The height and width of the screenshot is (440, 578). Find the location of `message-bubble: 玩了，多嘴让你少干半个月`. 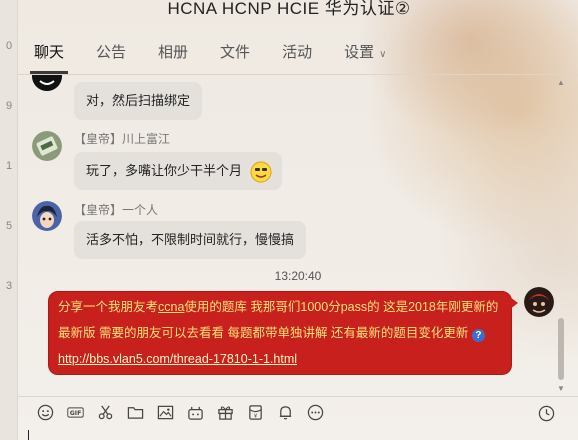

message-bubble: 玩了，多嘴让你少干半个月 is located at coordinates (178, 171).